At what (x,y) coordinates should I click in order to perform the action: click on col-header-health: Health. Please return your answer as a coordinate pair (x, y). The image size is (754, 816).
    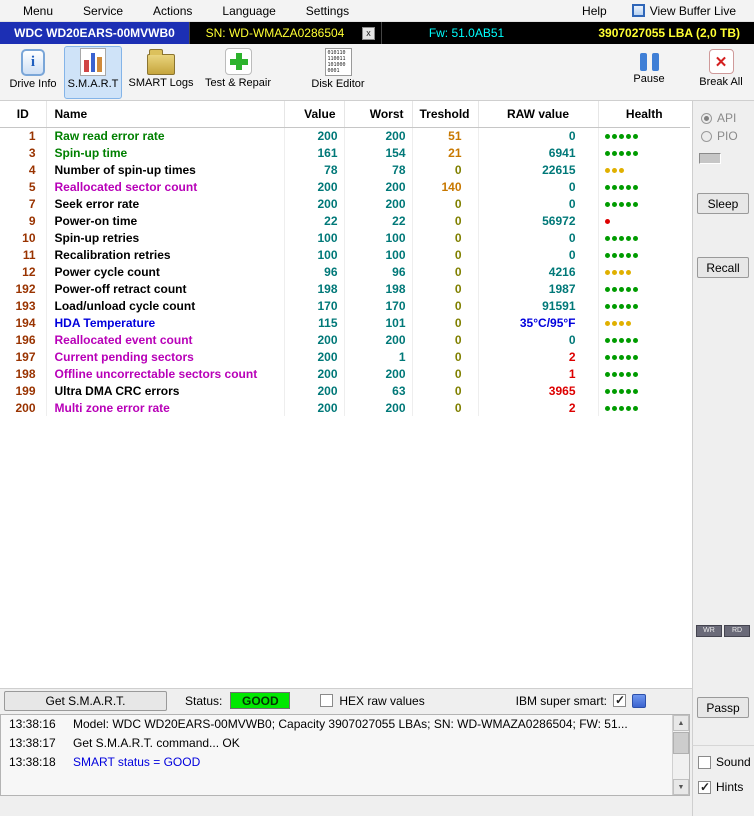
    Looking at the image, I should click on (644, 114).